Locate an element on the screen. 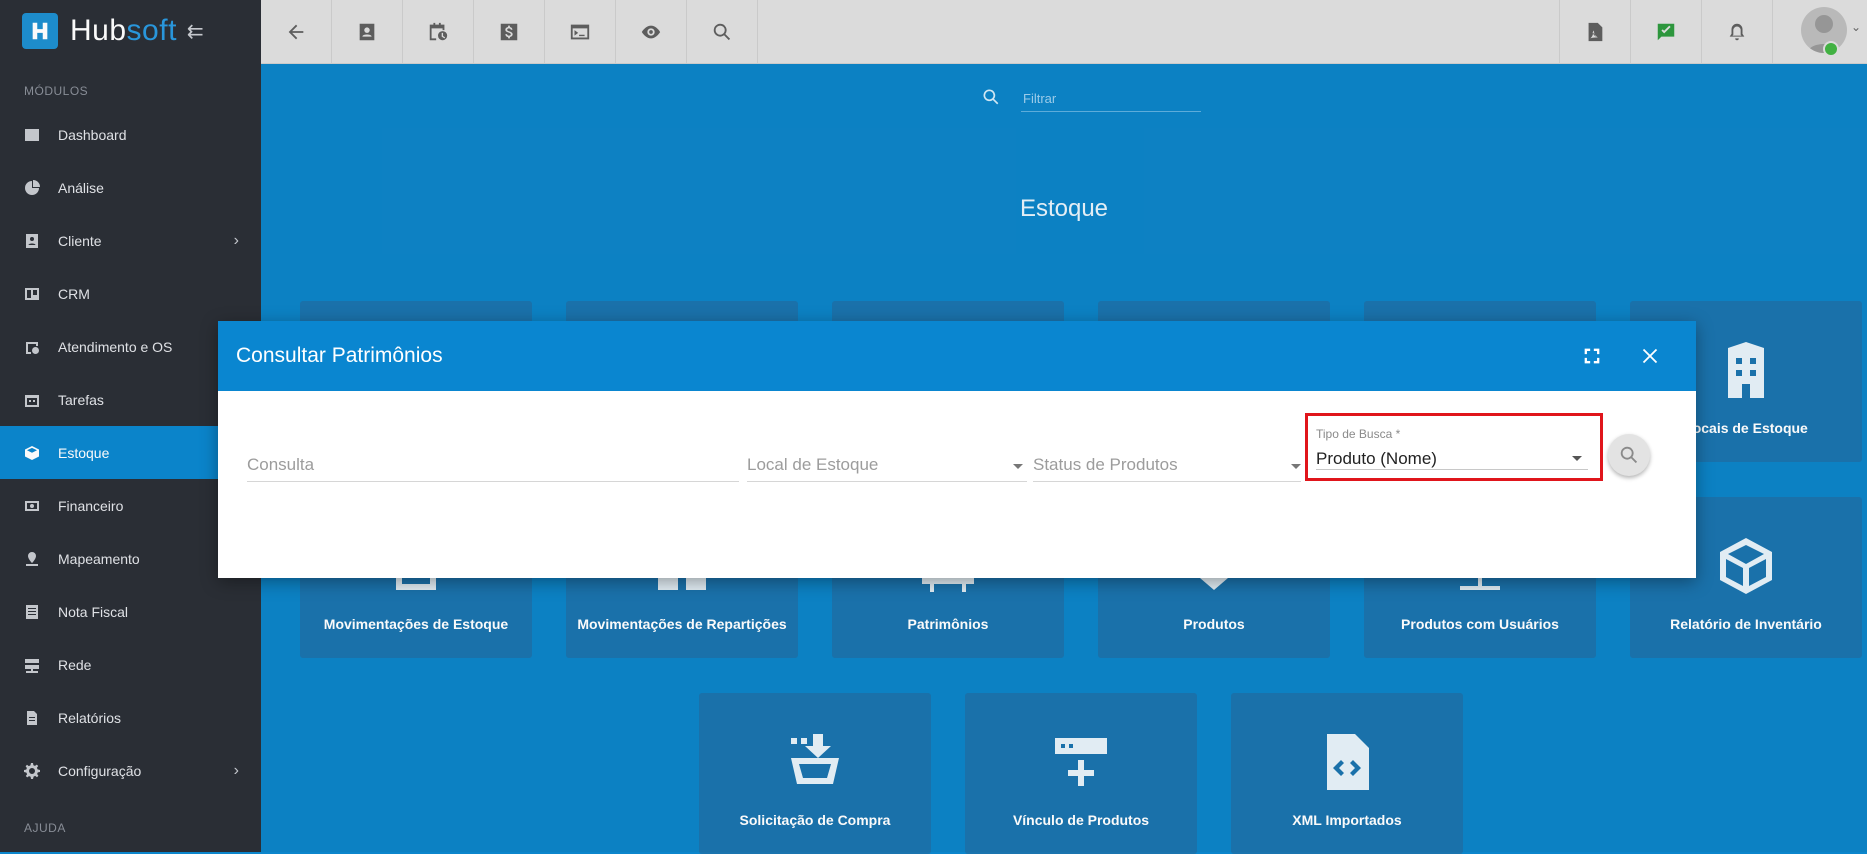  status-produtos-select: Status de Produtos is located at coordinates (1167, 461).